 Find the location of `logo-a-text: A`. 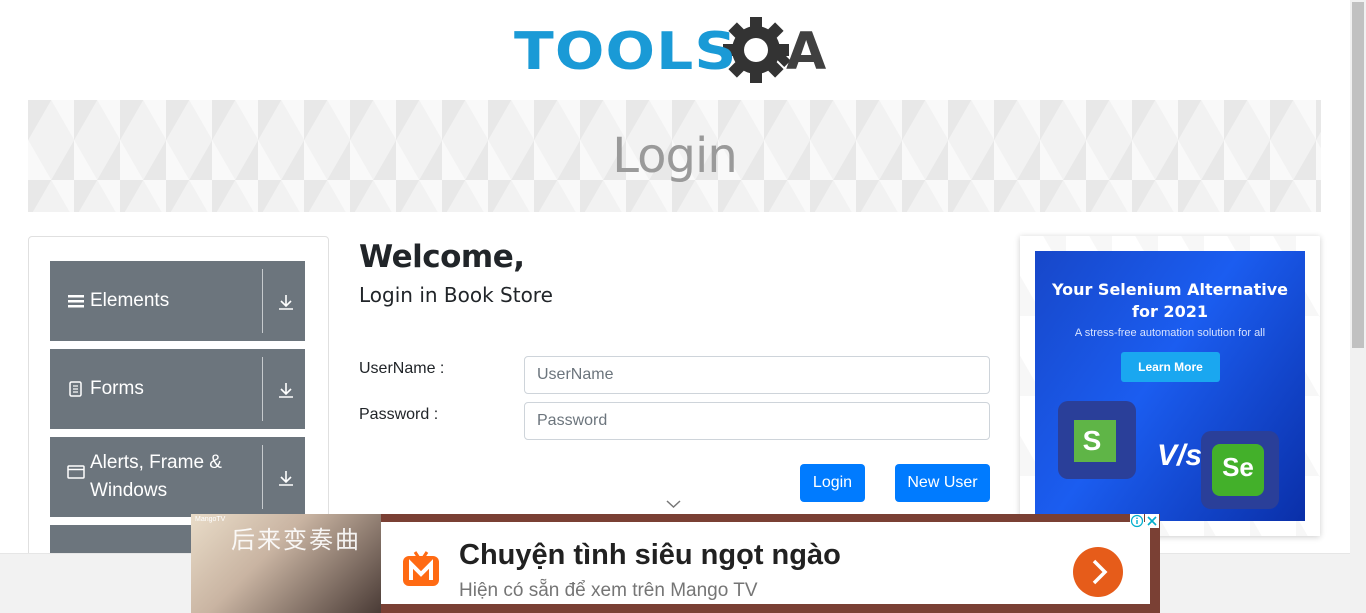

logo-a-text: A is located at coordinates (806, 52).